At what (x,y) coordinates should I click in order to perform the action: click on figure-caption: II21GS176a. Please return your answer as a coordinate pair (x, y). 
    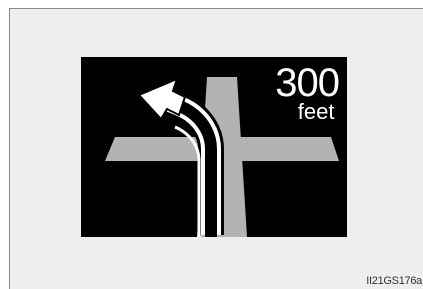
    Looking at the image, I should click on (394, 281).